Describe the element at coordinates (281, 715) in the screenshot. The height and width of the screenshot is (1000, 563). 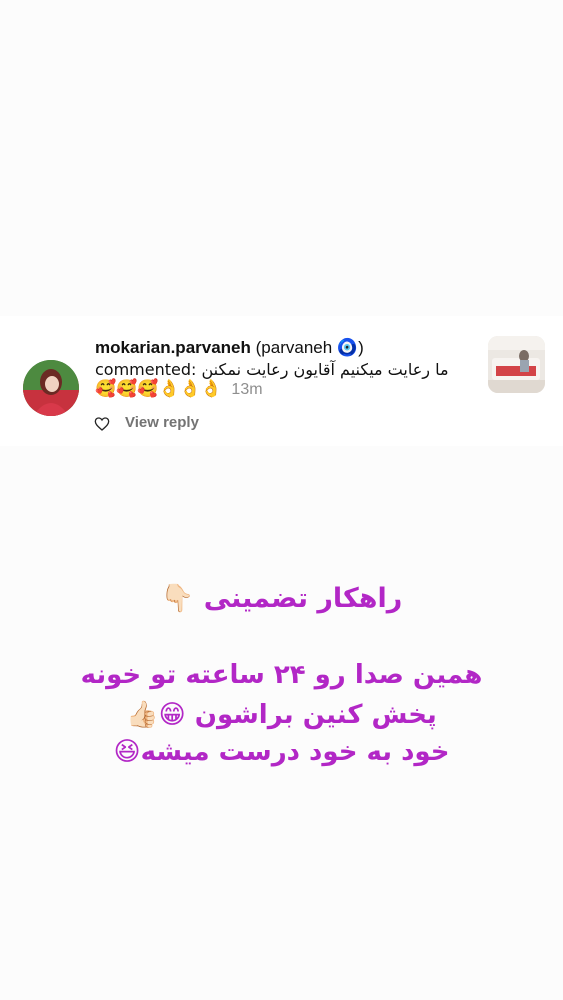
I see `overlay-line-2: پخش کنین براشون 😁👍🏻` at that location.